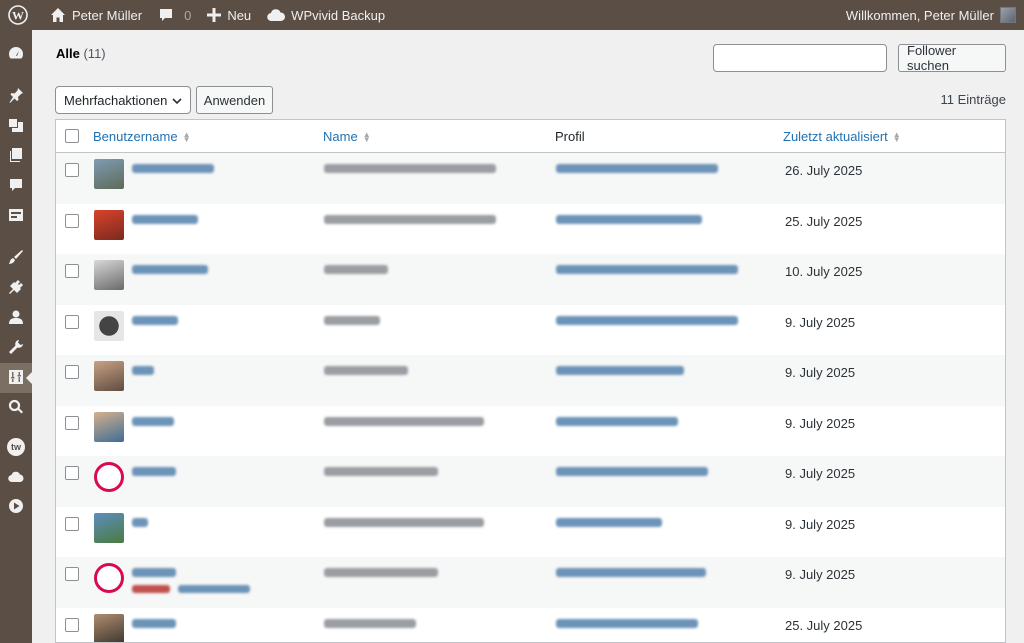 The image size is (1024, 643). Describe the element at coordinates (174, 15) in the screenshot. I see `comments-link: 0` at that location.